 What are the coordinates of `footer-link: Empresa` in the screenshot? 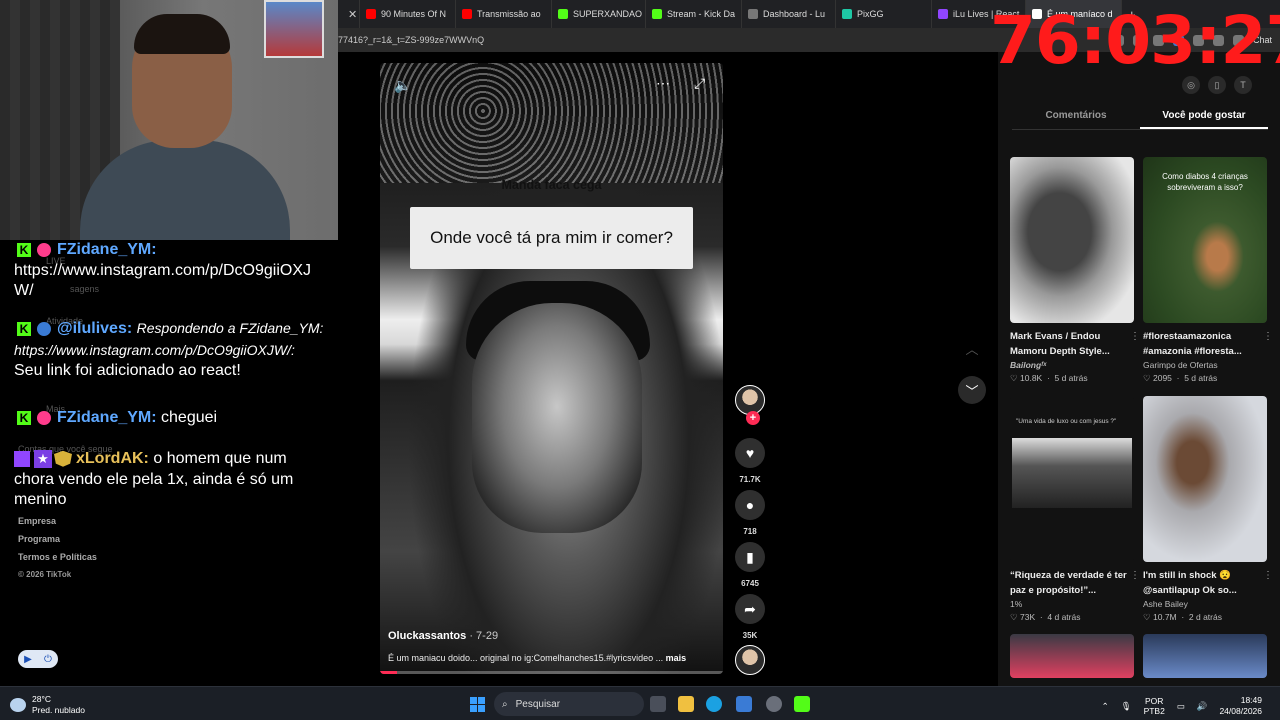 It's located at (57, 525).